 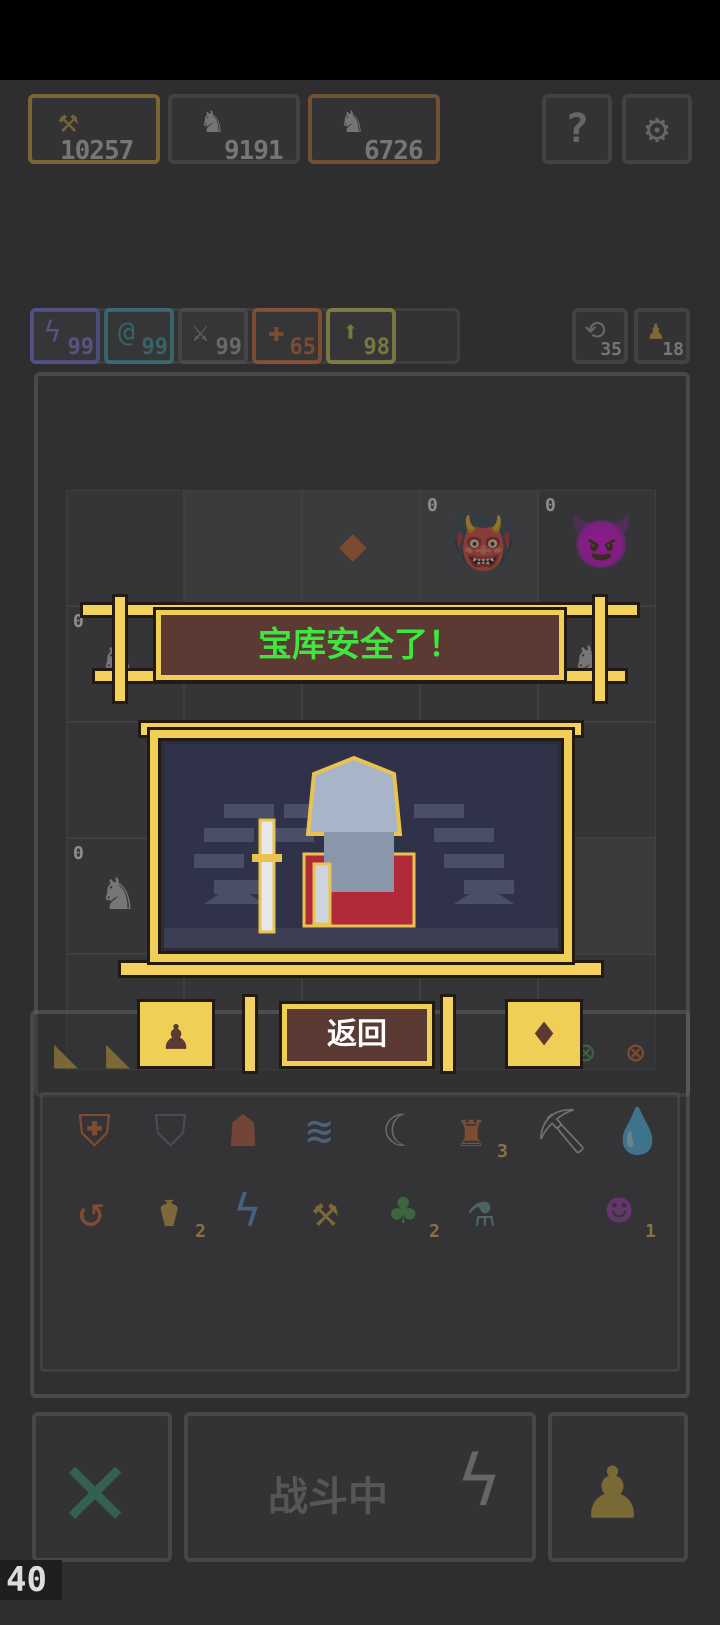 I want to click on gem-tab-button: ♦, so click(x=544, y=1034).